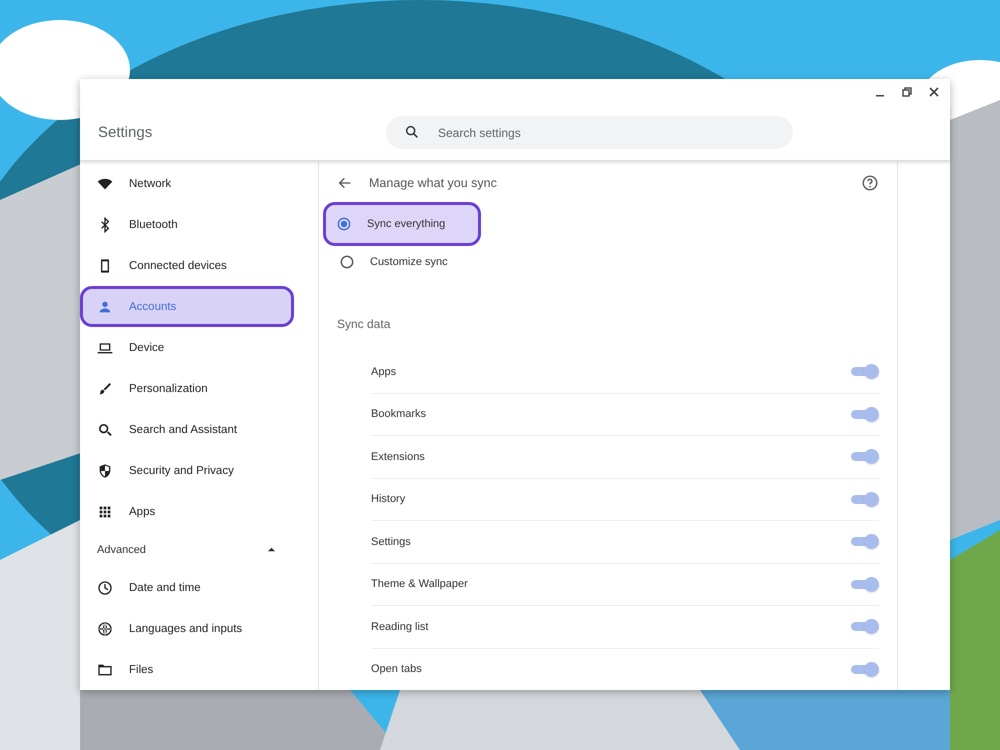 The width and height of the screenshot is (1000, 750). I want to click on sidebar-item: Search and Assistant, so click(199, 429).